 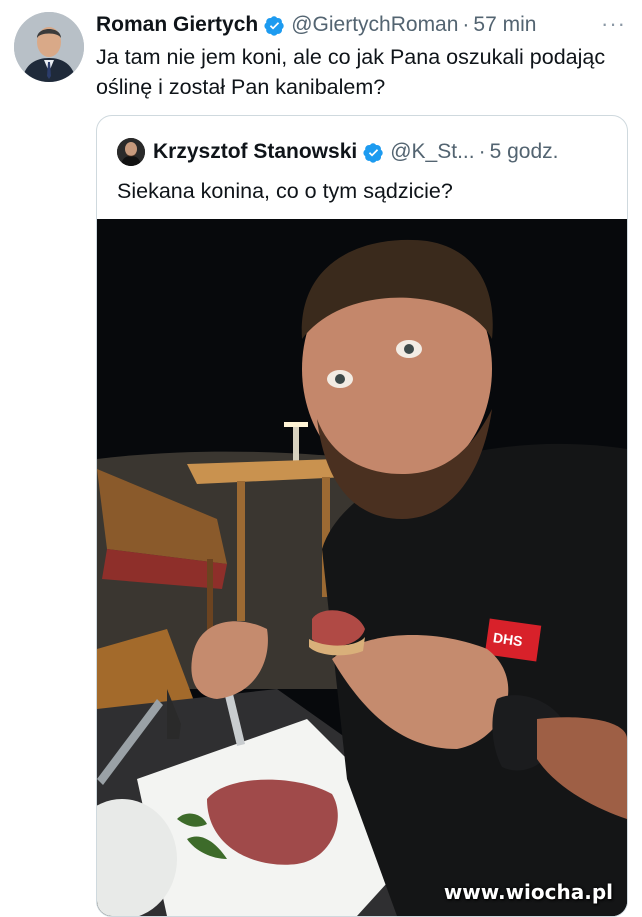 What do you see at coordinates (524, 151) in the screenshot?
I see `quoted-tweet-timestamp: 5 godz.` at bounding box center [524, 151].